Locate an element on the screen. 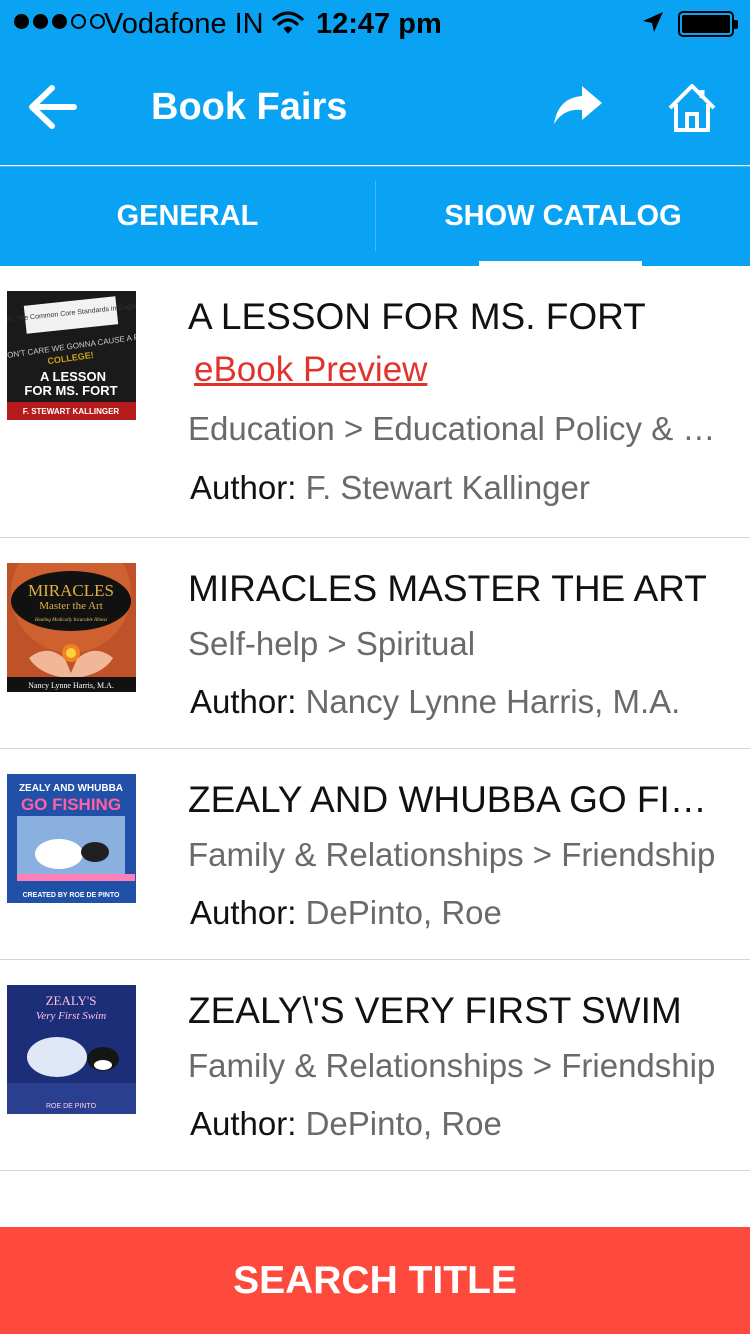  cover-text: Nancy Lynne Harris, M.A. is located at coordinates (71, 685).